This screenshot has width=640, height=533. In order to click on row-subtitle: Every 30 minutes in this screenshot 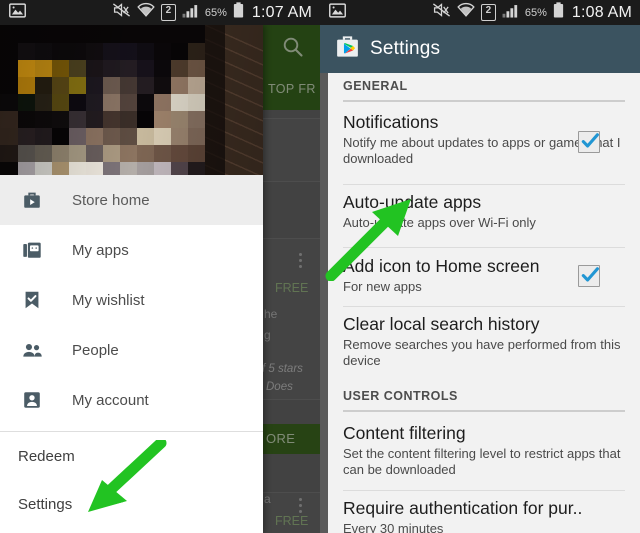, I will do `click(393, 527)`.